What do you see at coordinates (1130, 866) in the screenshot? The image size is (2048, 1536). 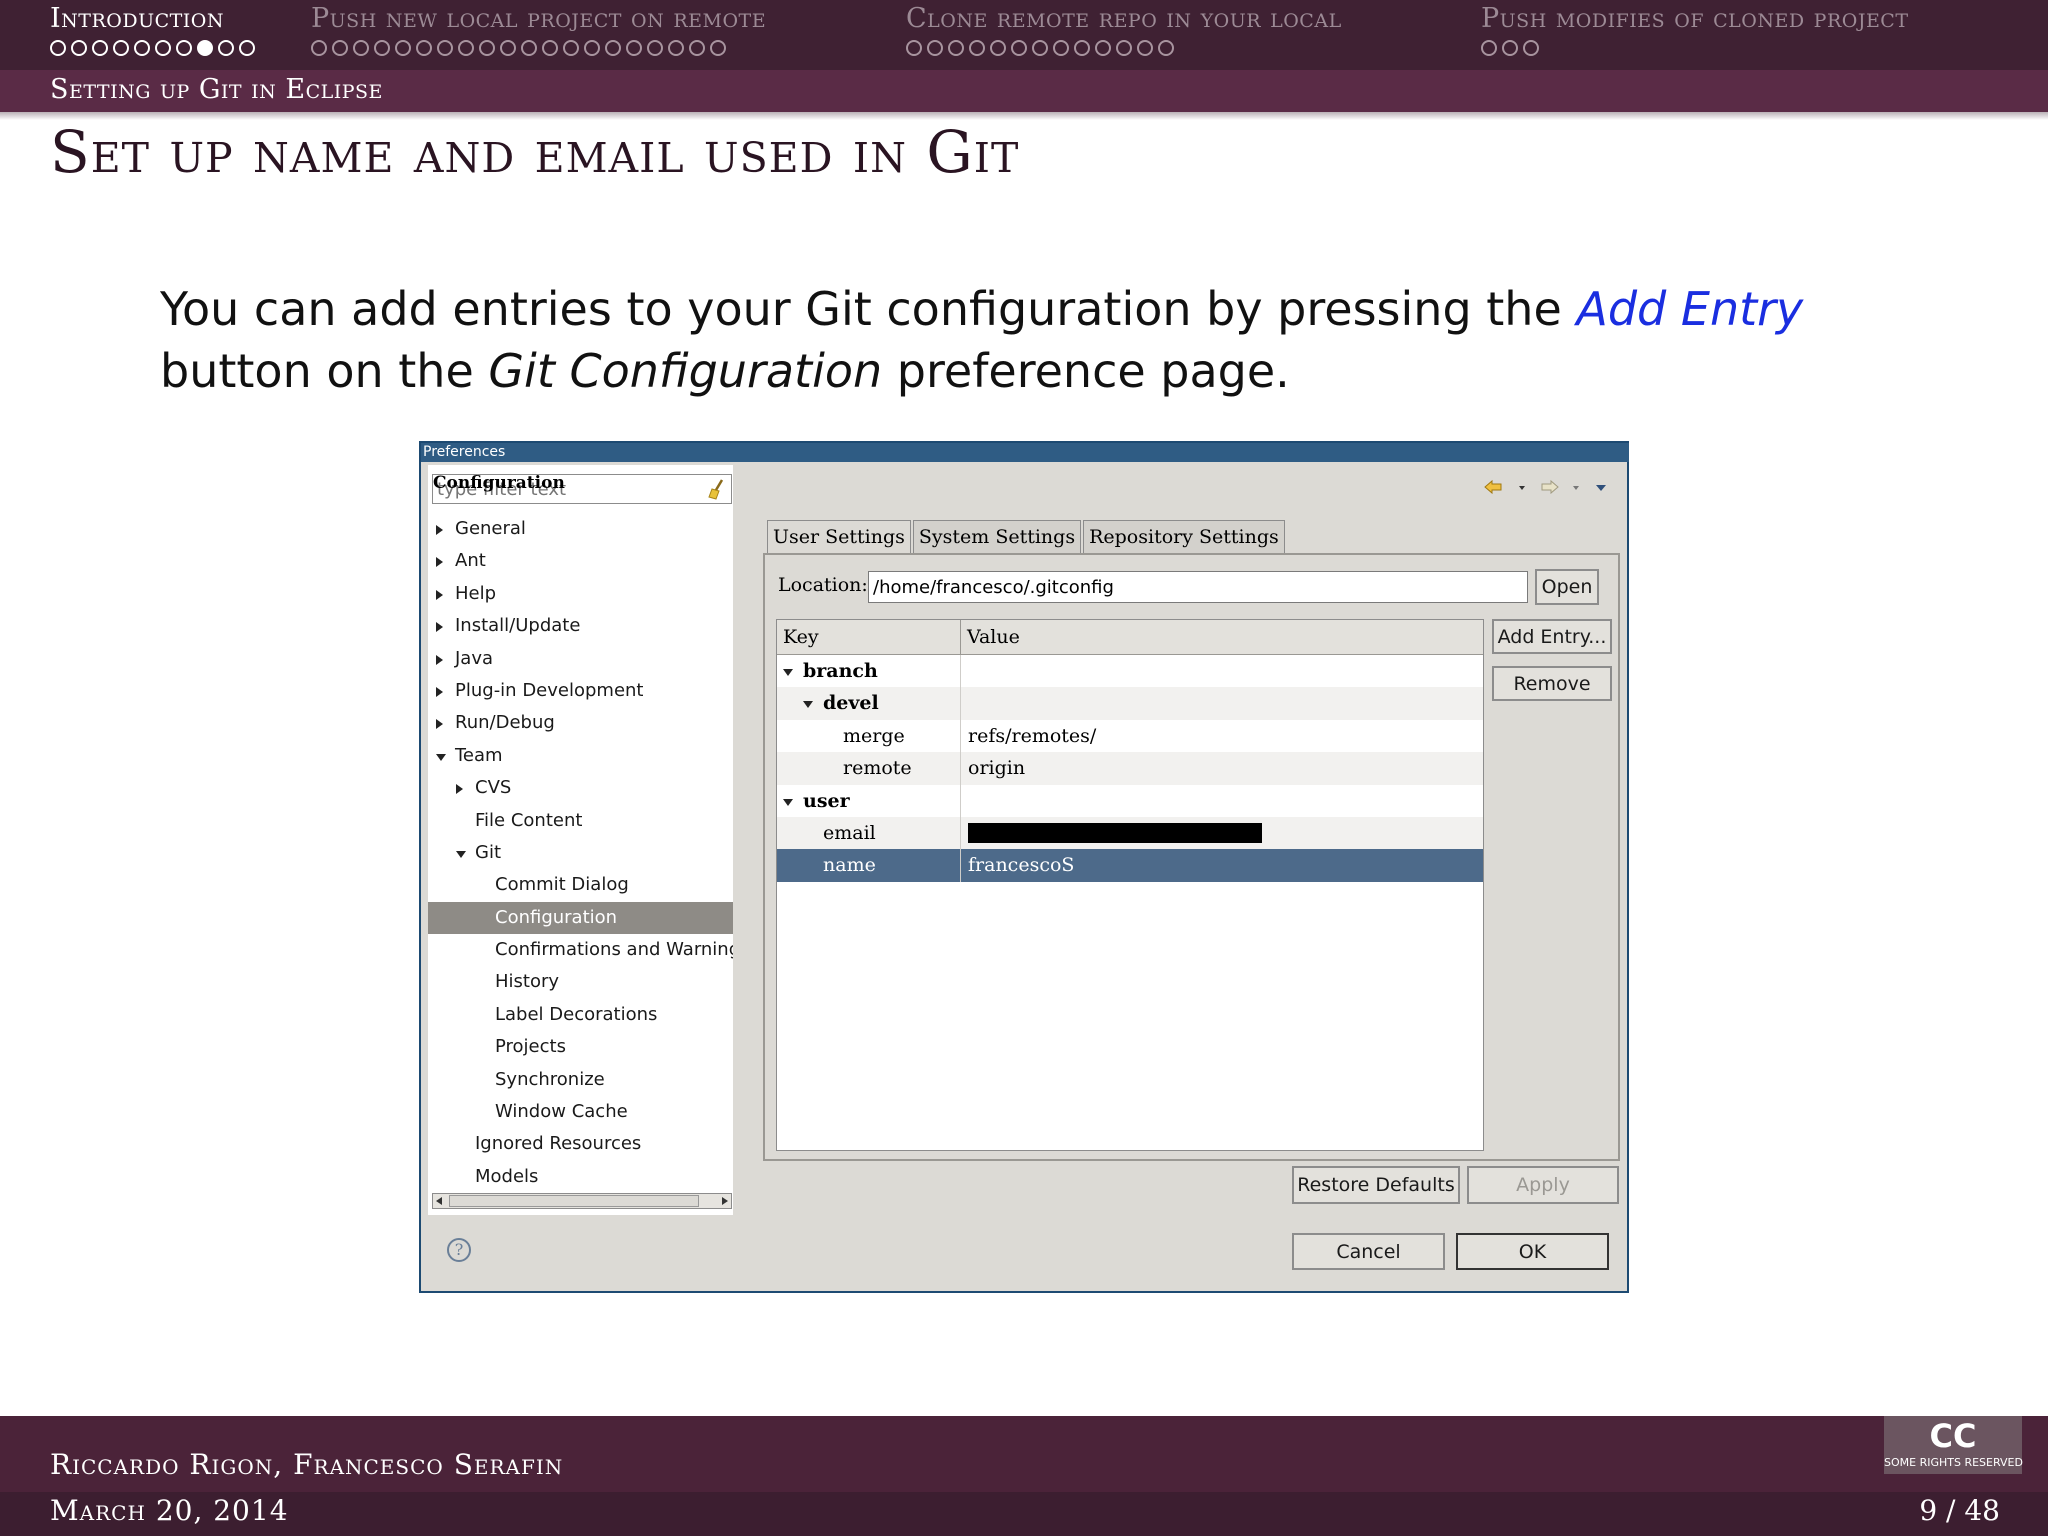 I see `table-row: name francescoS` at bounding box center [1130, 866].